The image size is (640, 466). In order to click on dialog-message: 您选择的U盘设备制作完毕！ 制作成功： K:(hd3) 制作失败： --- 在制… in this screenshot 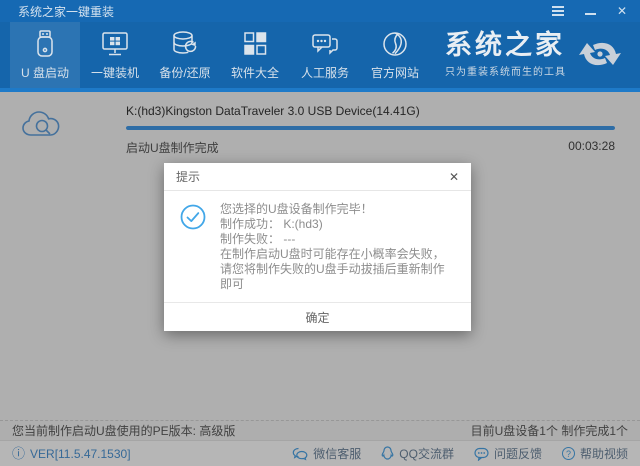, I will do `click(337, 247)`.